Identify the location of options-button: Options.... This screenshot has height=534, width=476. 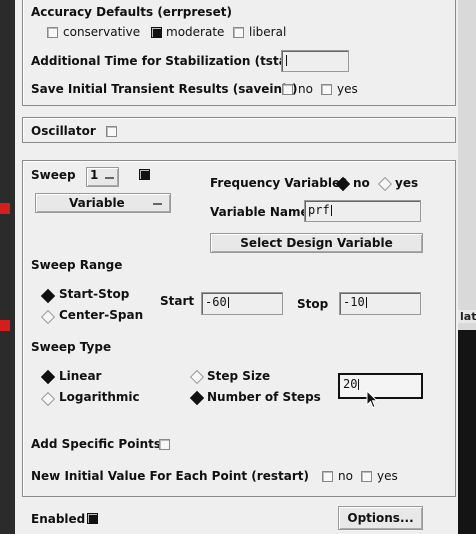
(380, 518).